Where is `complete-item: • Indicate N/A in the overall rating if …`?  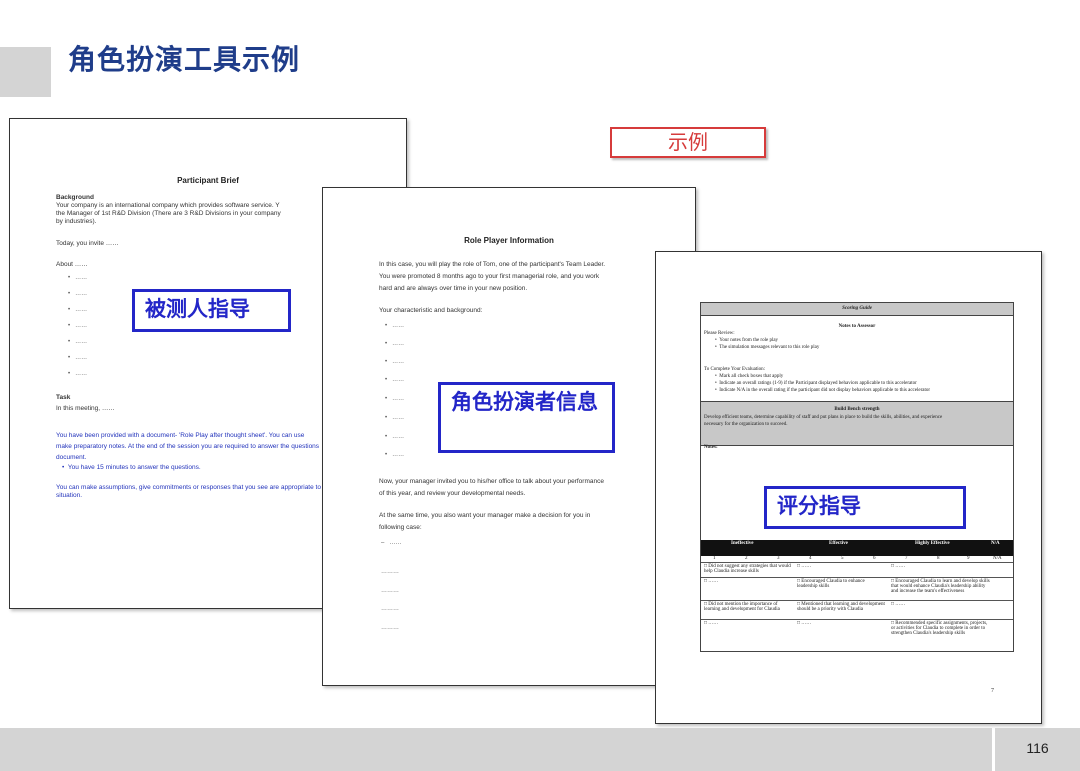
complete-item: • Indicate N/A in the overall rating if … is located at coordinates (823, 390).